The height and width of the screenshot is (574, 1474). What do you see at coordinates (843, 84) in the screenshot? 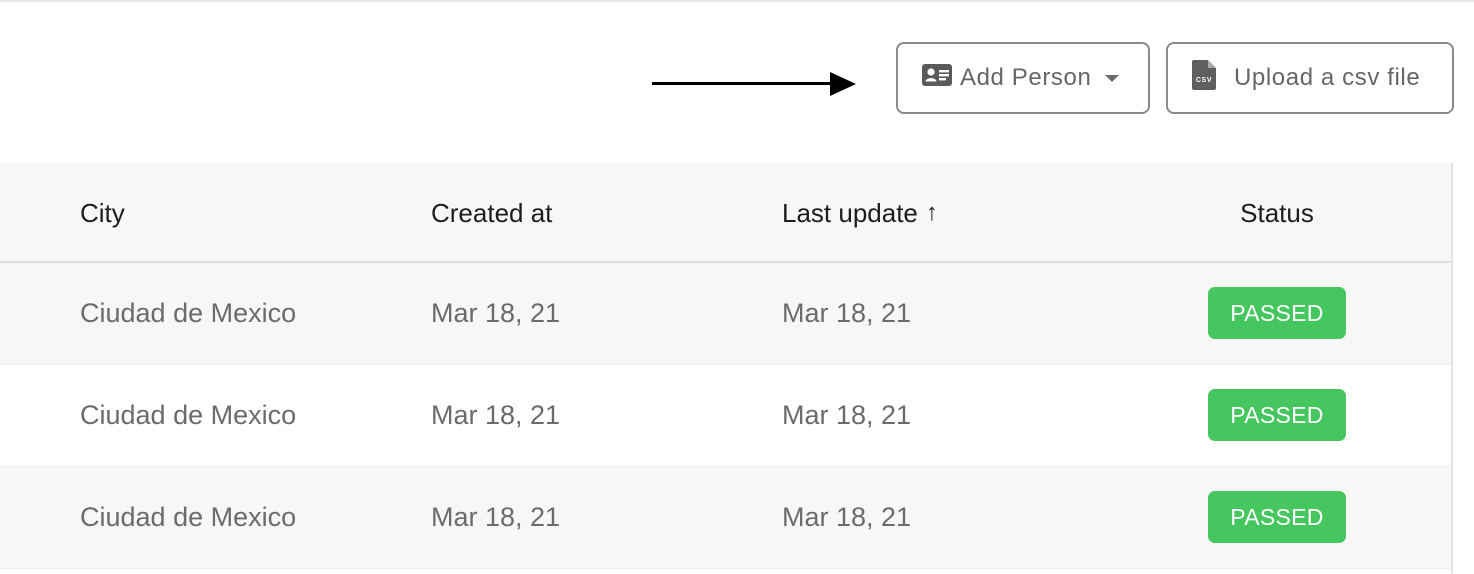
I see `arrow-head` at bounding box center [843, 84].